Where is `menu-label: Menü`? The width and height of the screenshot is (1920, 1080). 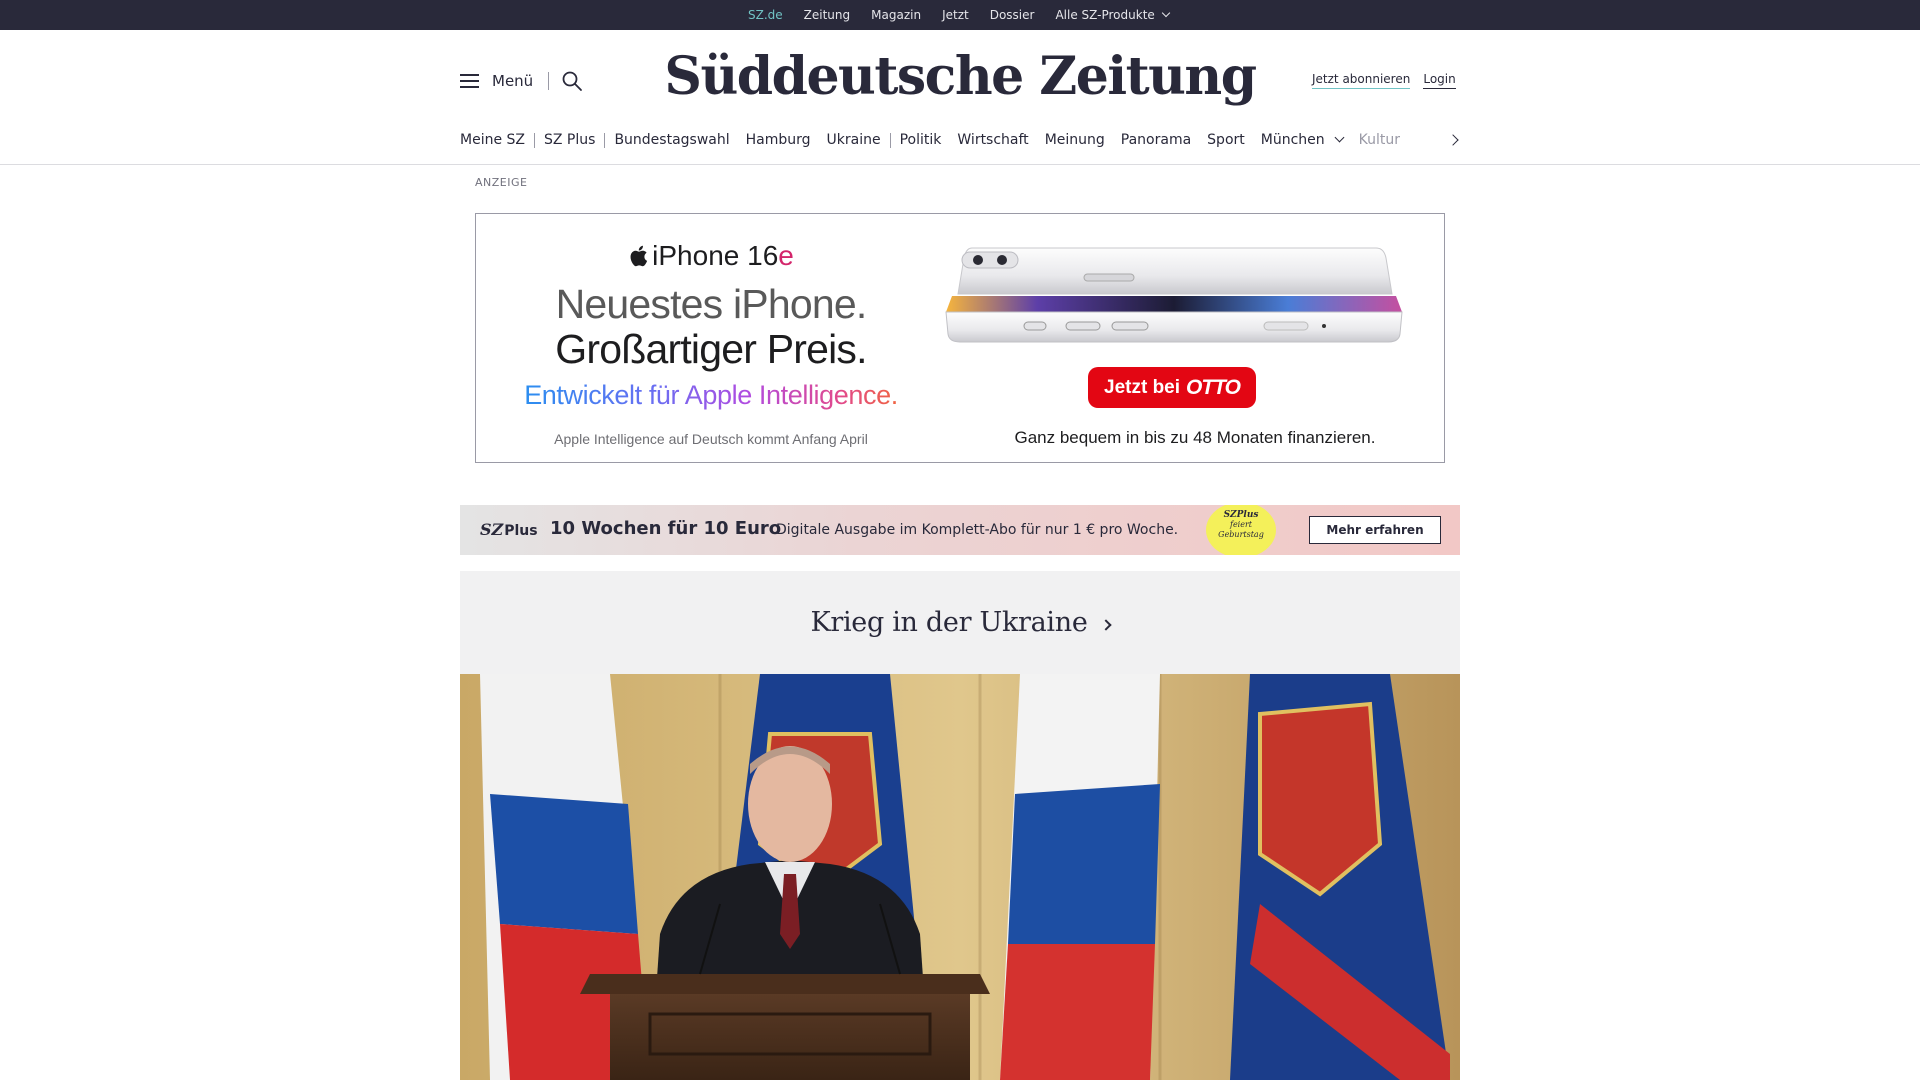
menu-label: Menü is located at coordinates (513, 81).